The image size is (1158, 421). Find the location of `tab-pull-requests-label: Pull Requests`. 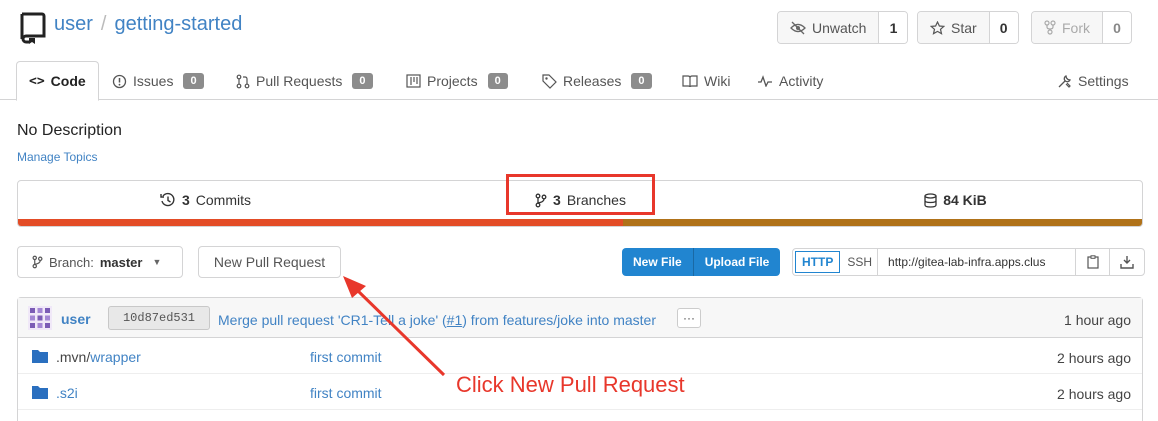

tab-pull-requests-label: Pull Requests is located at coordinates (299, 81).